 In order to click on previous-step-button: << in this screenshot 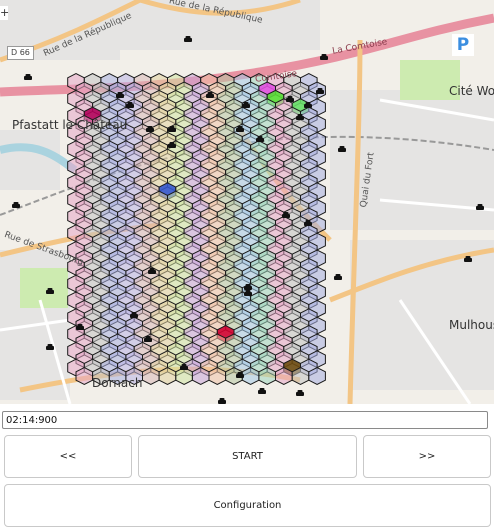, I will do `click(68, 456)`.